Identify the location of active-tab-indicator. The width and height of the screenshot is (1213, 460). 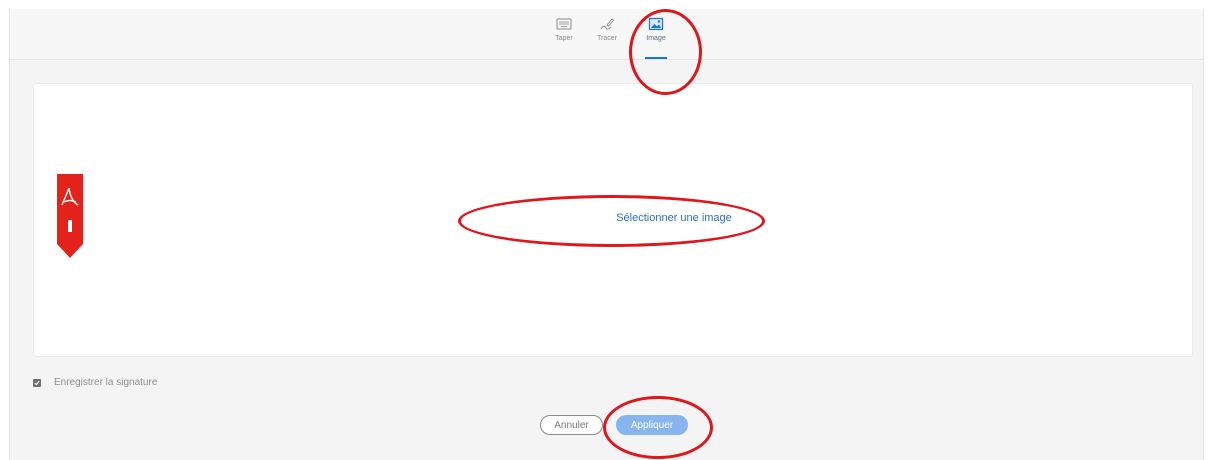
(656, 58).